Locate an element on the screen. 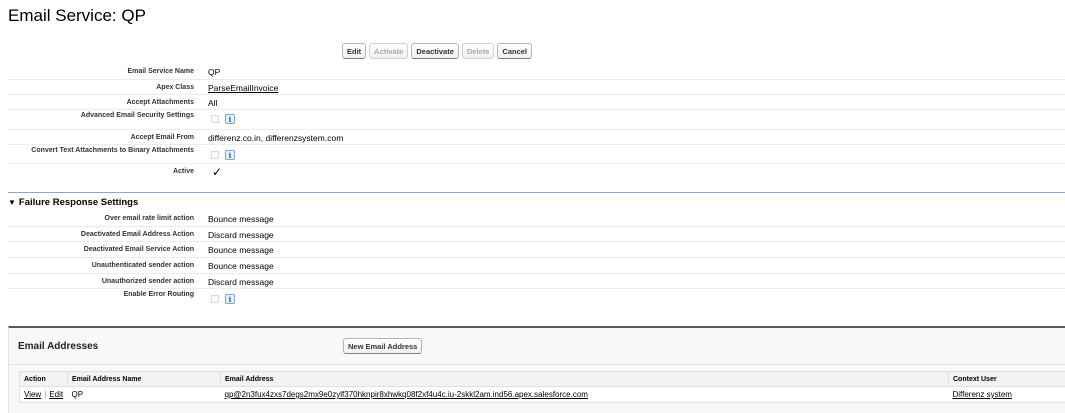 This screenshot has height=413, width=1065. email-address-name-cell: QP is located at coordinates (144, 394).